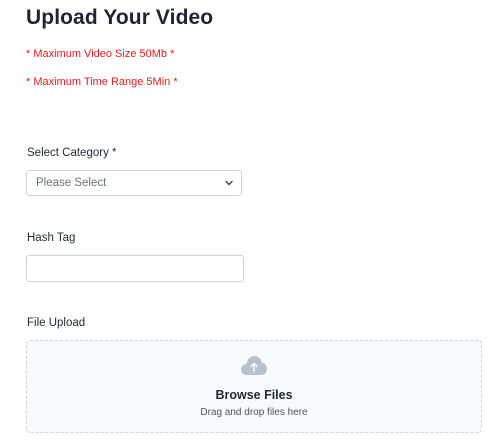  I want to click on category-selected-value: Please Select, so click(71, 183).